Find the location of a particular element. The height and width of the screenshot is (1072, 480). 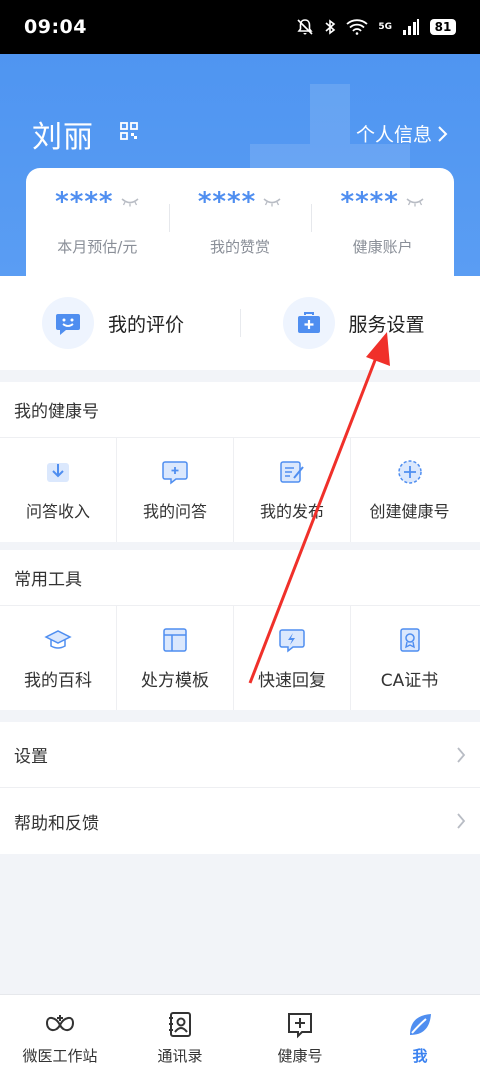

tab-me: 我 is located at coordinates (420, 1033).